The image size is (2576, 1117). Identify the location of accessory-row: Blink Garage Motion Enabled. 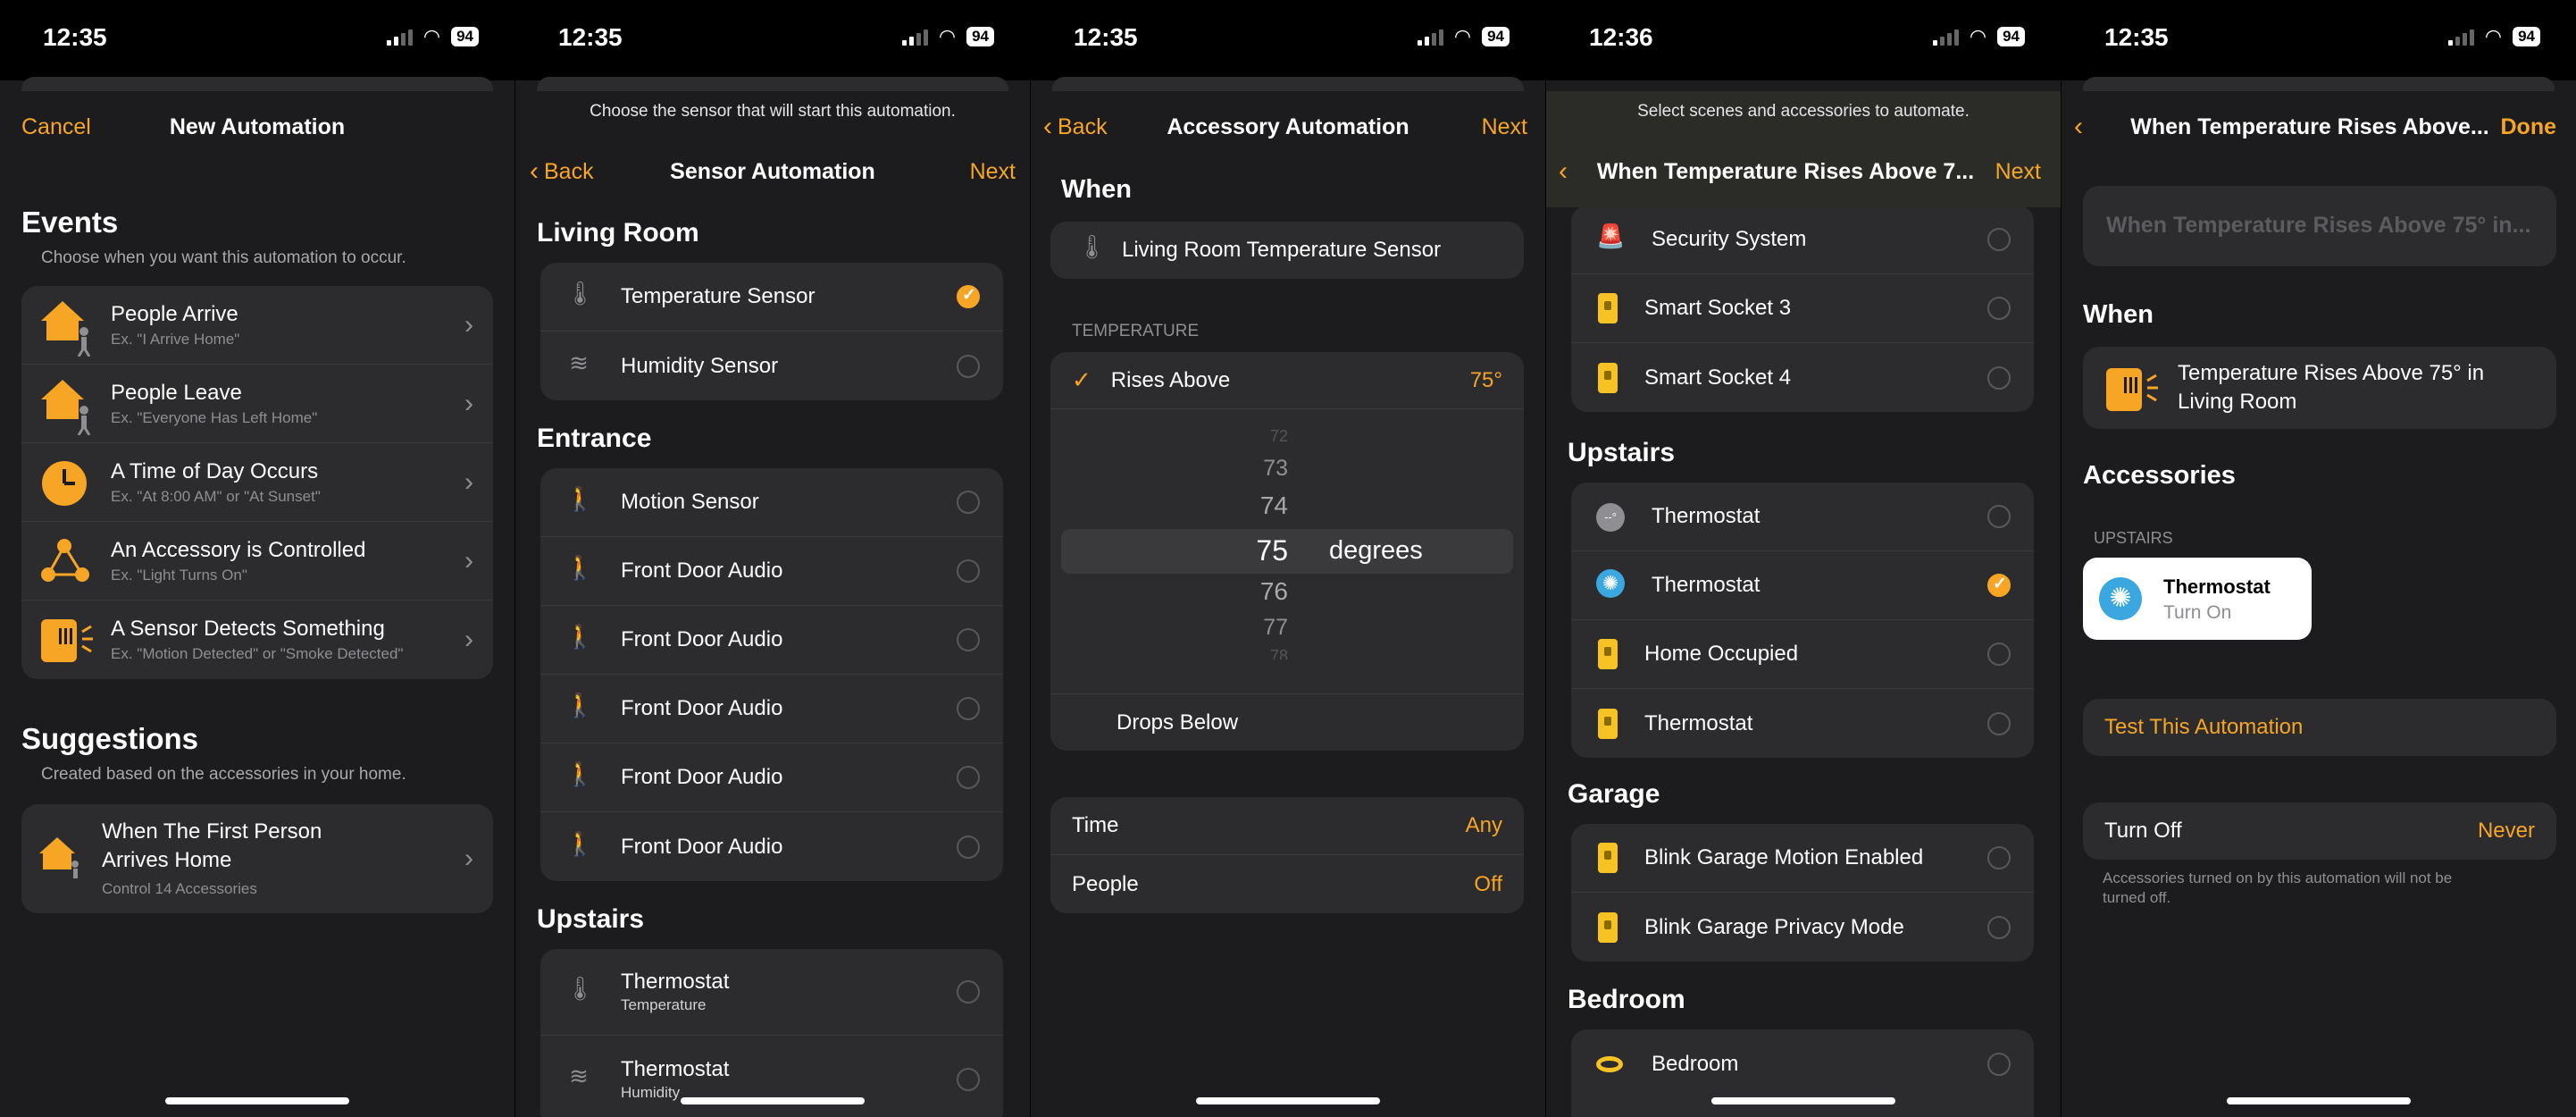
(1803, 858).